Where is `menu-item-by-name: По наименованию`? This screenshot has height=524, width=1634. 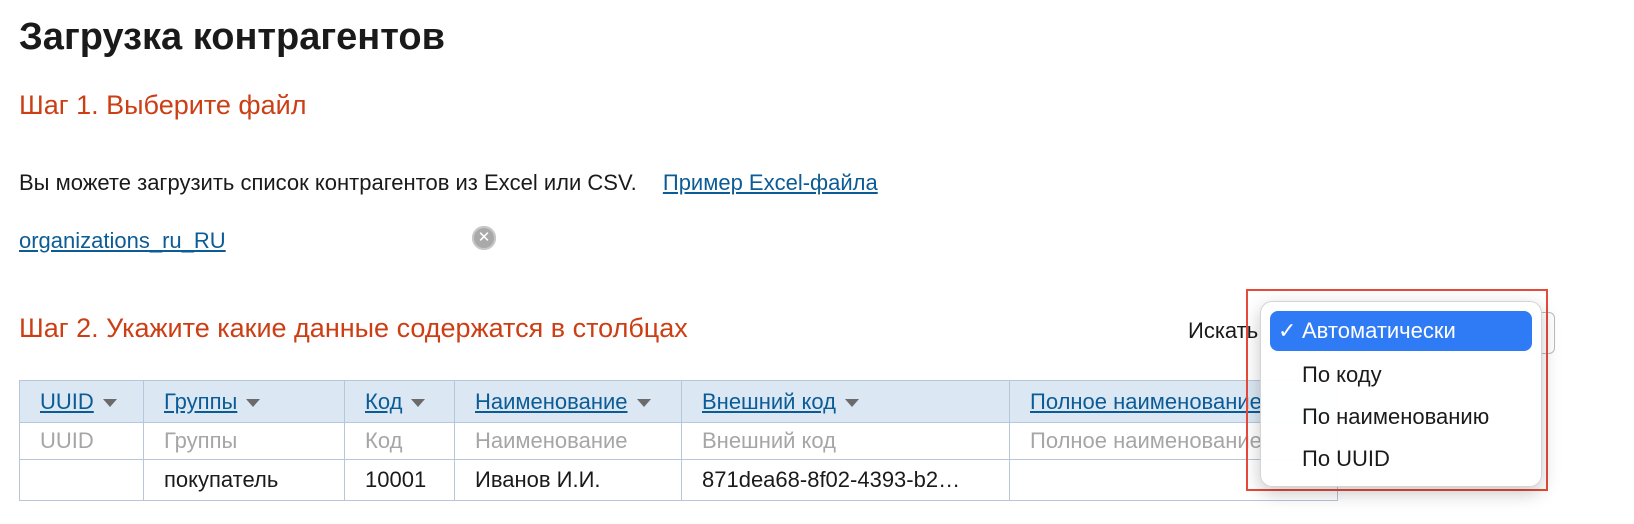
menu-item-by-name: По наименованию is located at coordinates (1401, 417).